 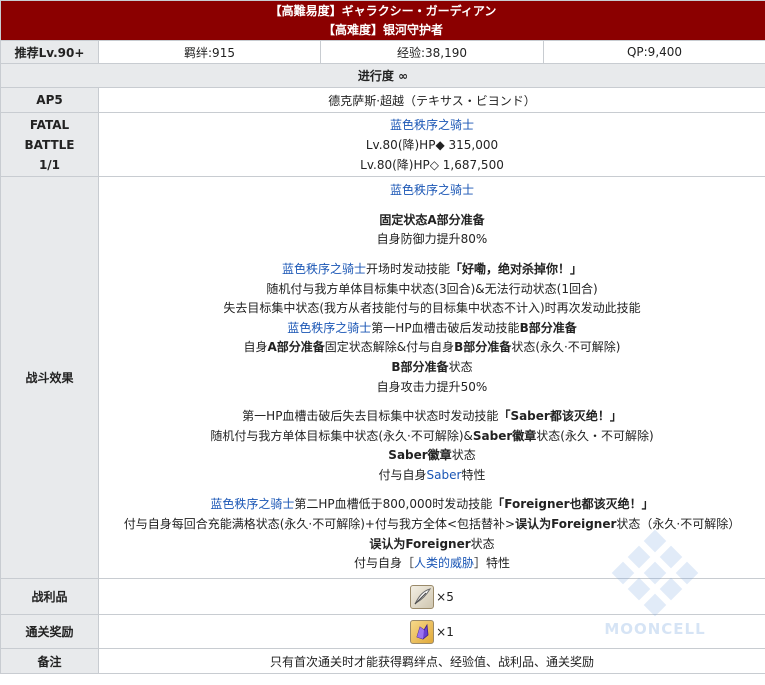 What do you see at coordinates (370, 416) in the screenshot?
I see `effect-text: 第一HP血槽击破后失去目标集中状态时发动技能` at bounding box center [370, 416].